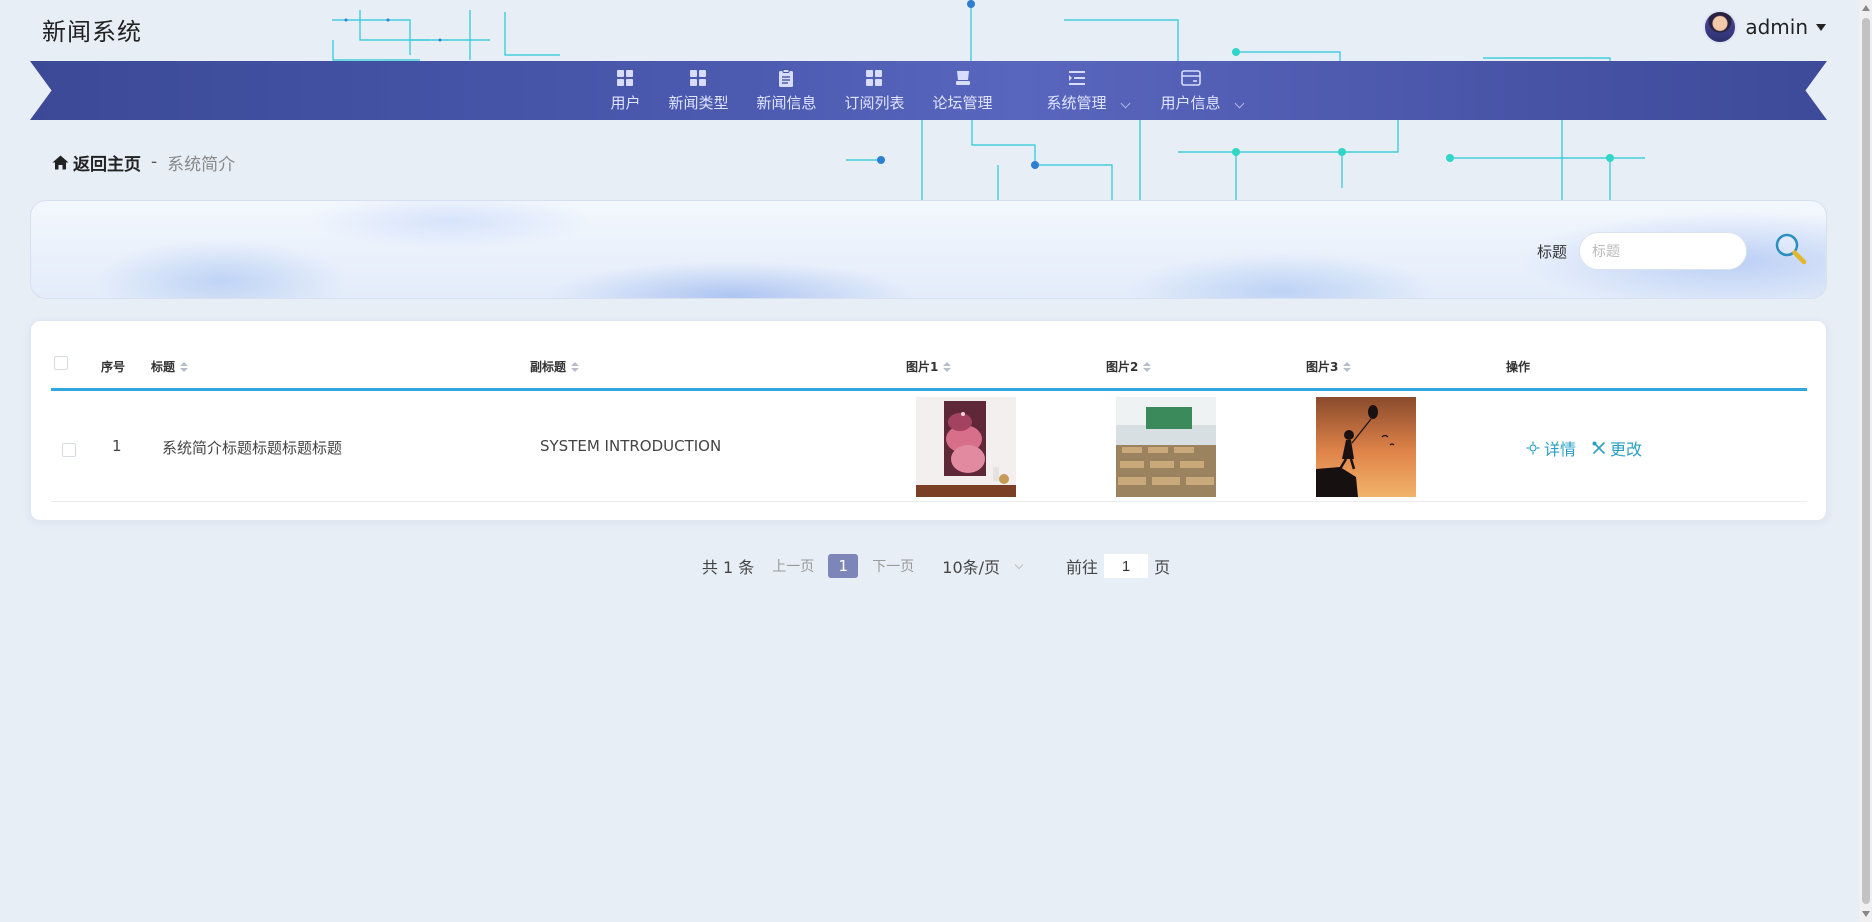 This screenshot has height=922, width=1872. What do you see at coordinates (107, 164) in the screenshot?
I see `breadcrumb-home-label: 返回主页` at bounding box center [107, 164].